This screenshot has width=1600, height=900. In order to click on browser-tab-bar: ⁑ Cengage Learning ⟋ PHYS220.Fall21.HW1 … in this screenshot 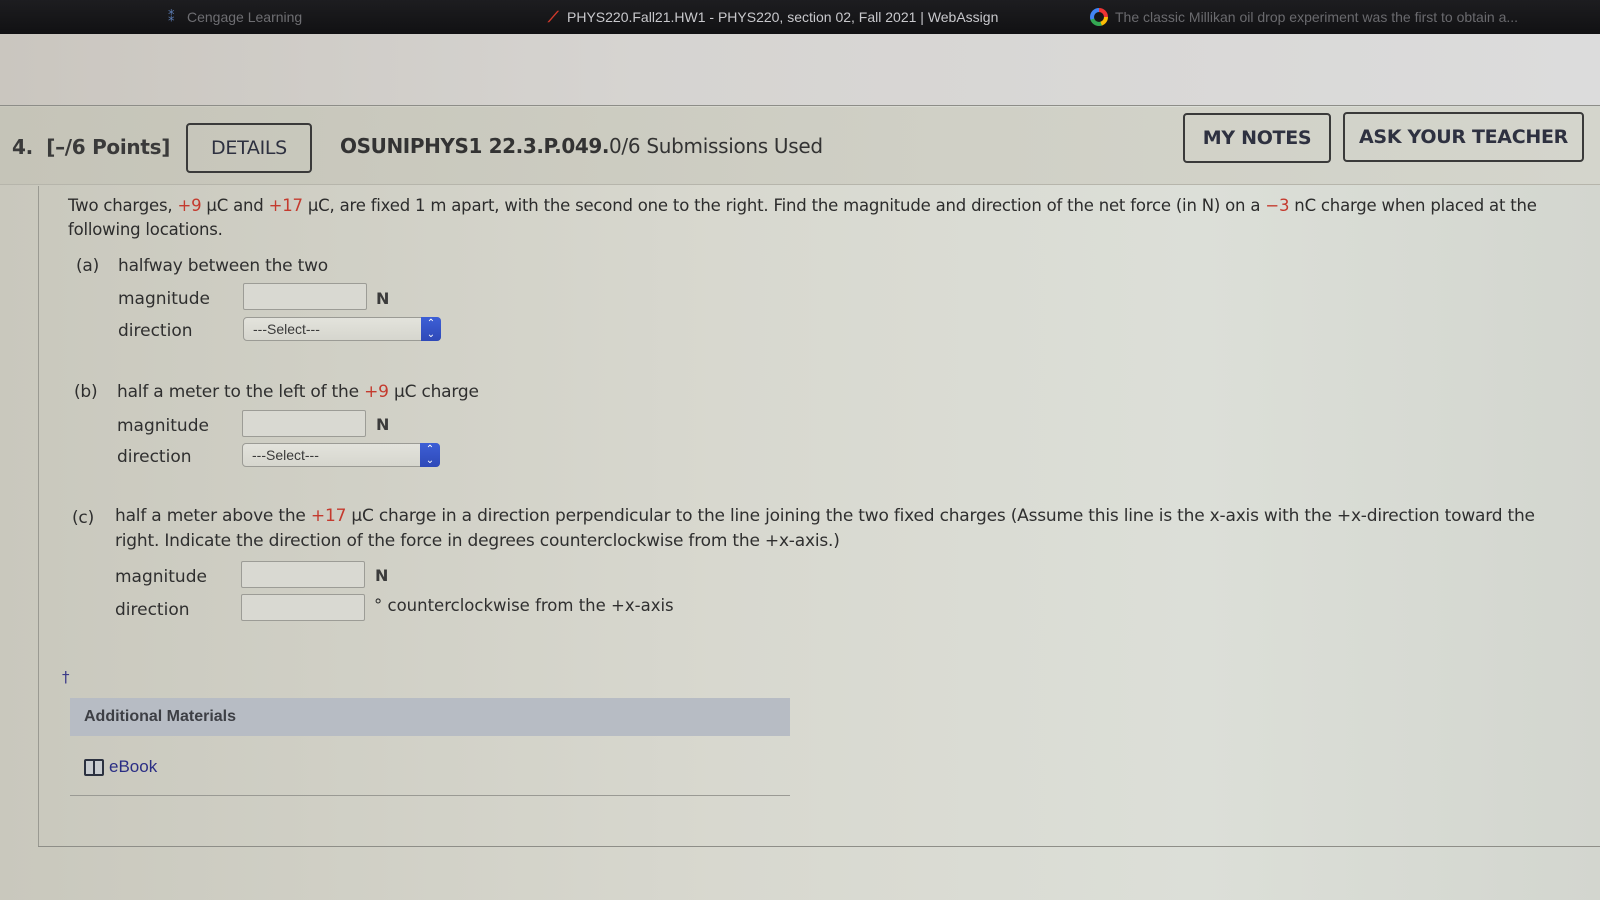, I will do `click(800, 17)`.